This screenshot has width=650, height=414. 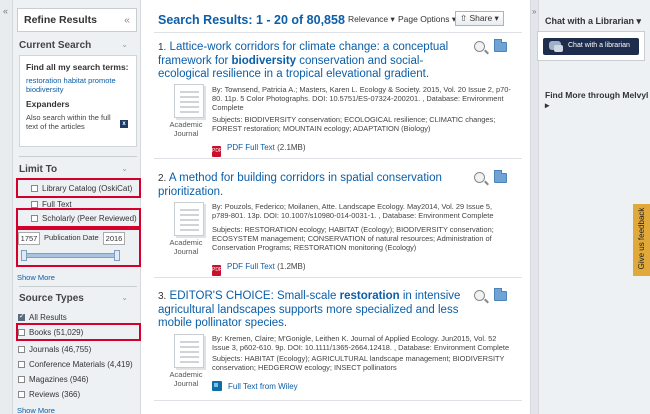 What do you see at coordinates (60, 20) in the screenshot?
I see `refine-results-title: Refine Results` at bounding box center [60, 20].